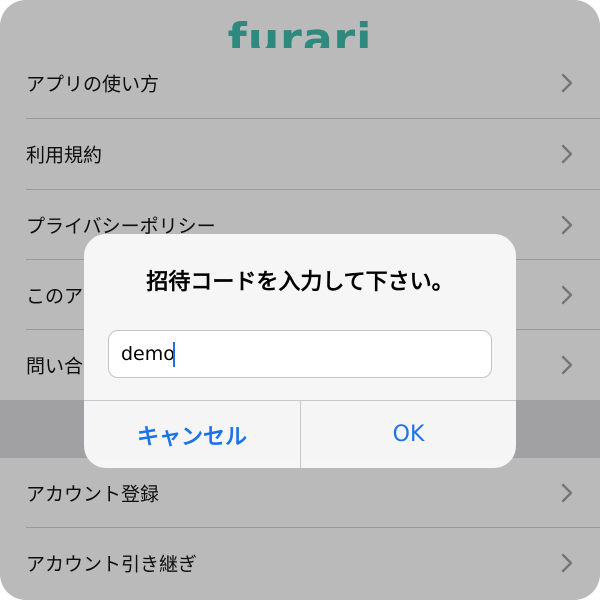 The image size is (600, 600). What do you see at coordinates (174, 354) in the screenshot?
I see `text-cursor` at bounding box center [174, 354].